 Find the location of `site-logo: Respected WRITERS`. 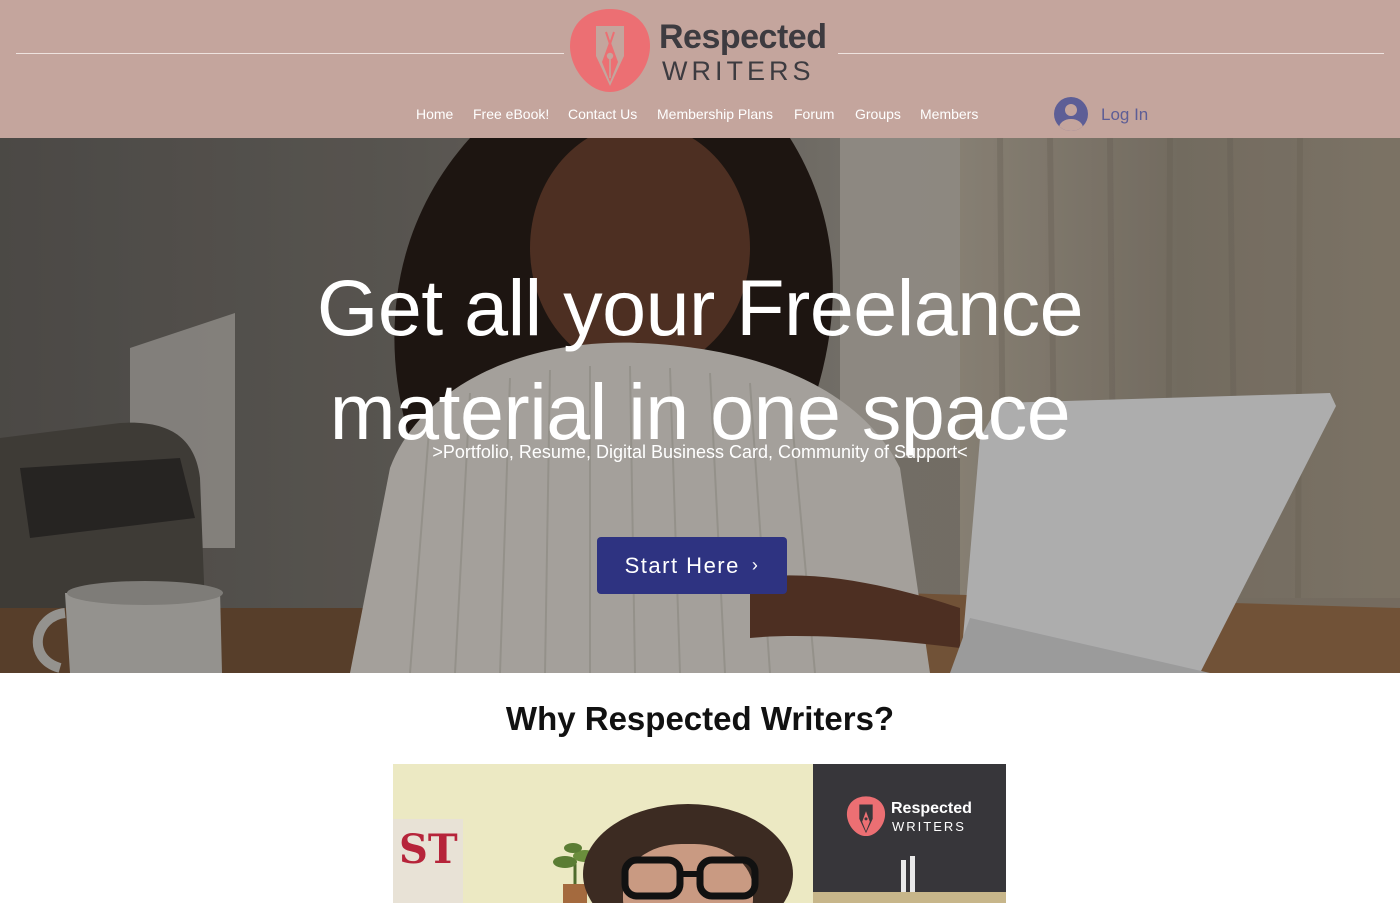

site-logo: Respected WRITERS is located at coordinates (701, 50).